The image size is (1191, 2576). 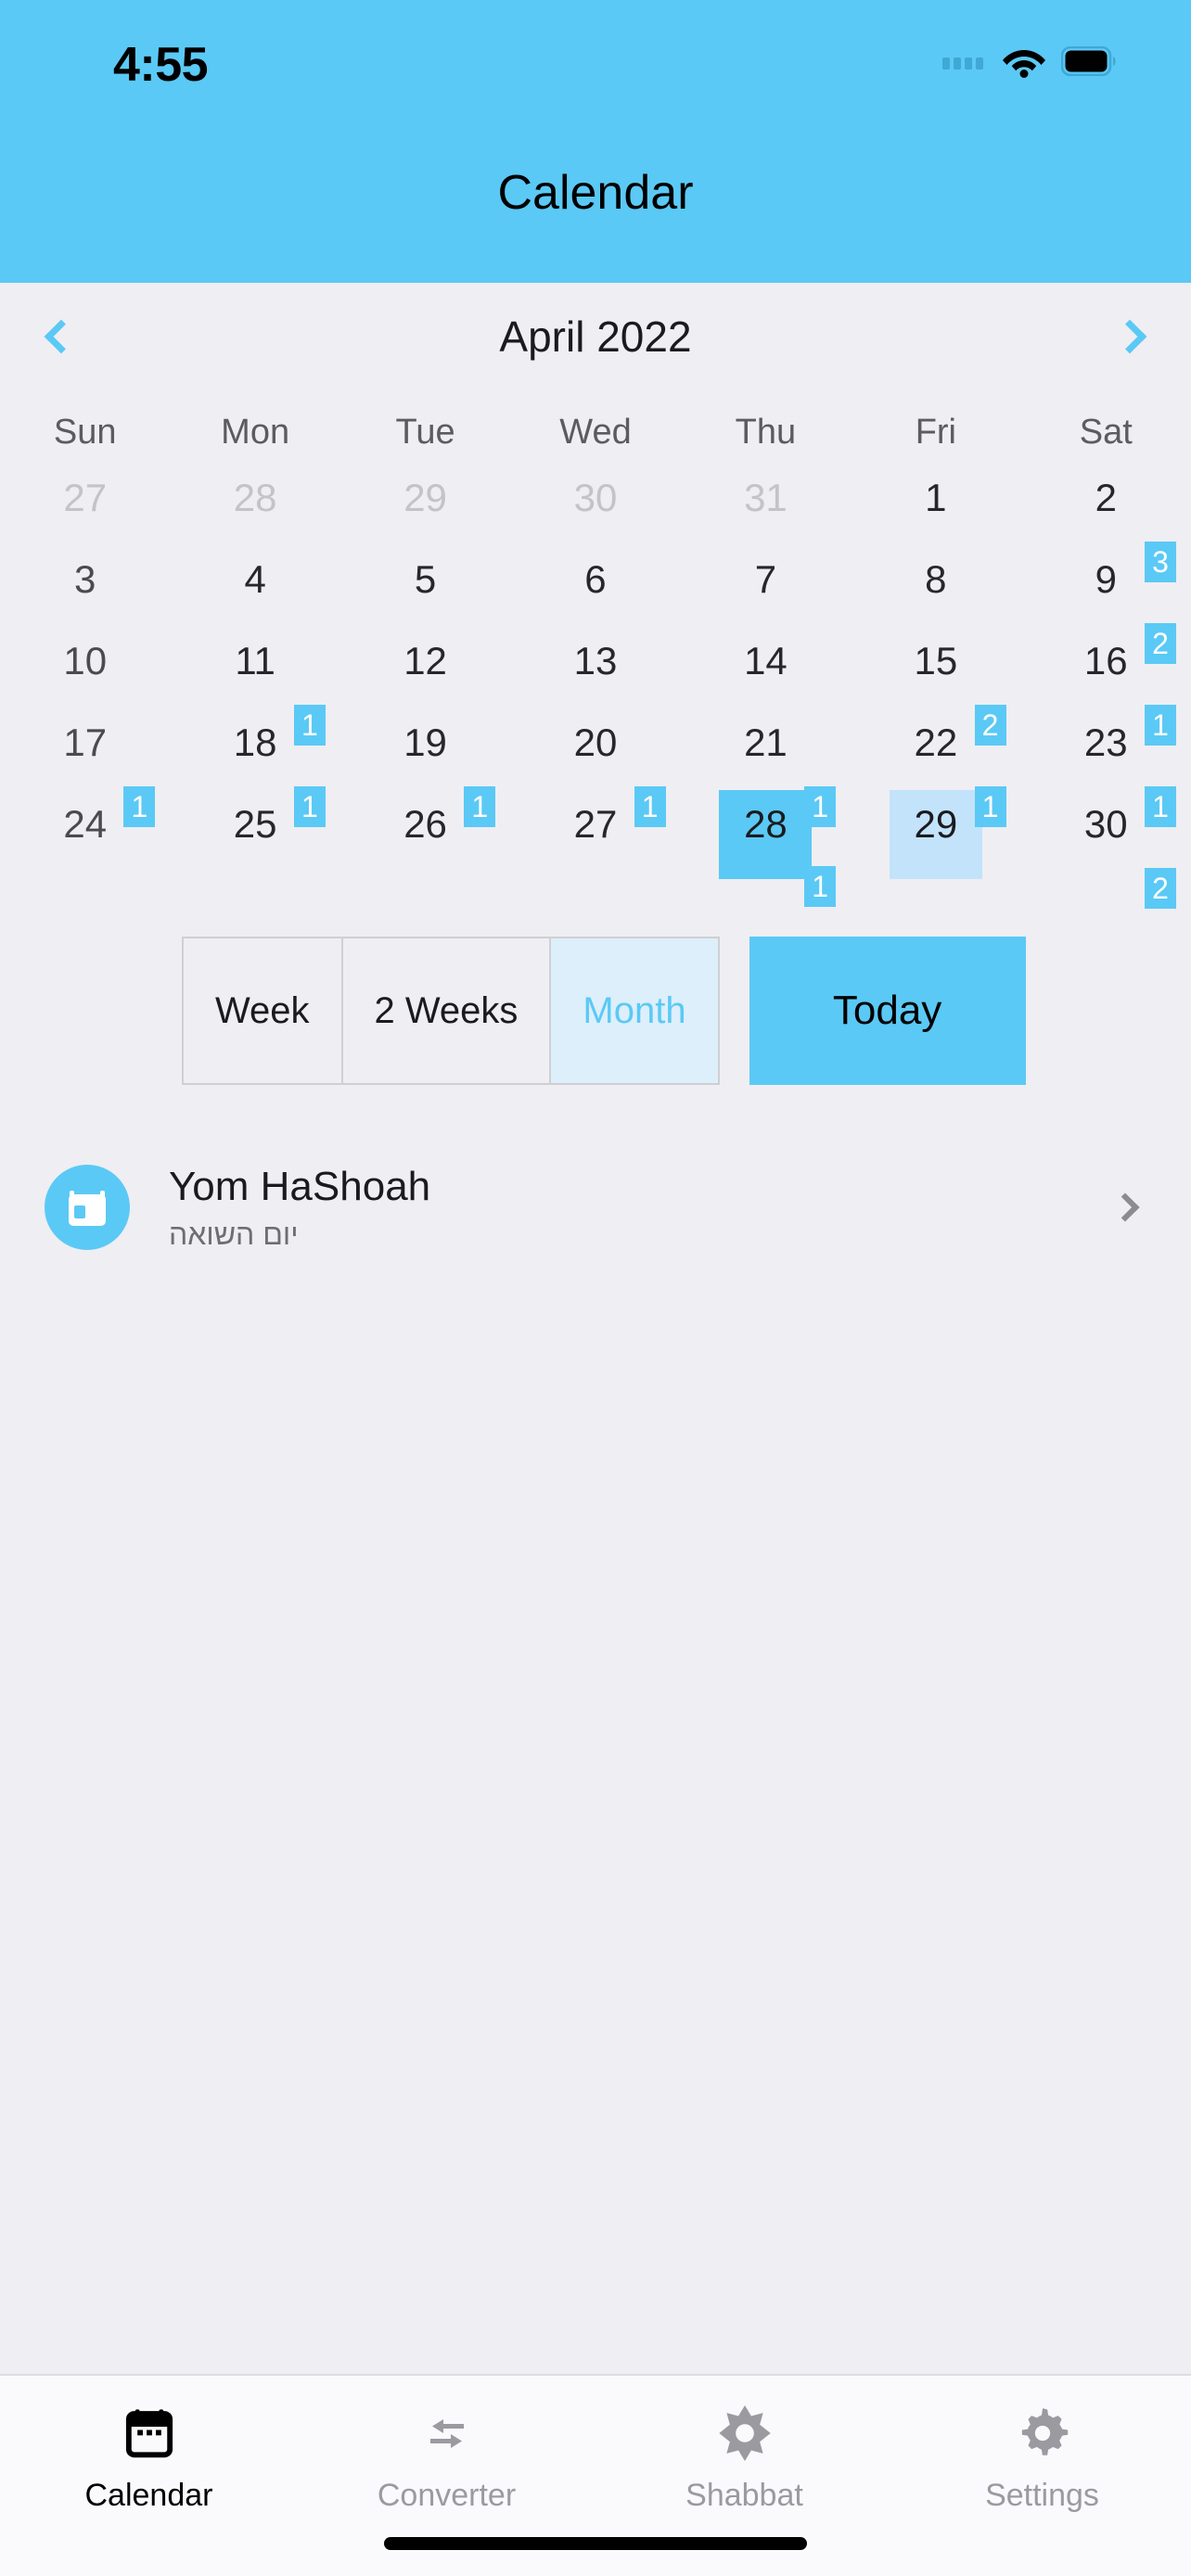 I want to click on day-number: 22, so click(x=936, y=742).